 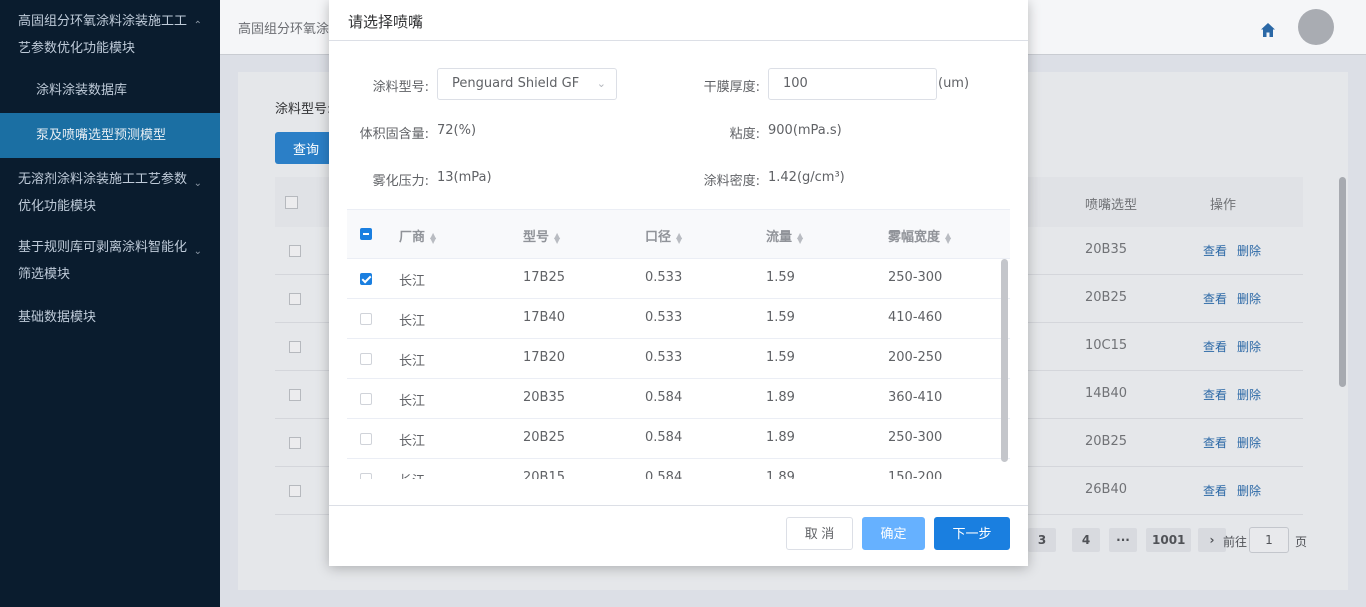 I want to click on table-row: 长江 20B15 0.584 1.89 150-200, so click(x=678, y=469).